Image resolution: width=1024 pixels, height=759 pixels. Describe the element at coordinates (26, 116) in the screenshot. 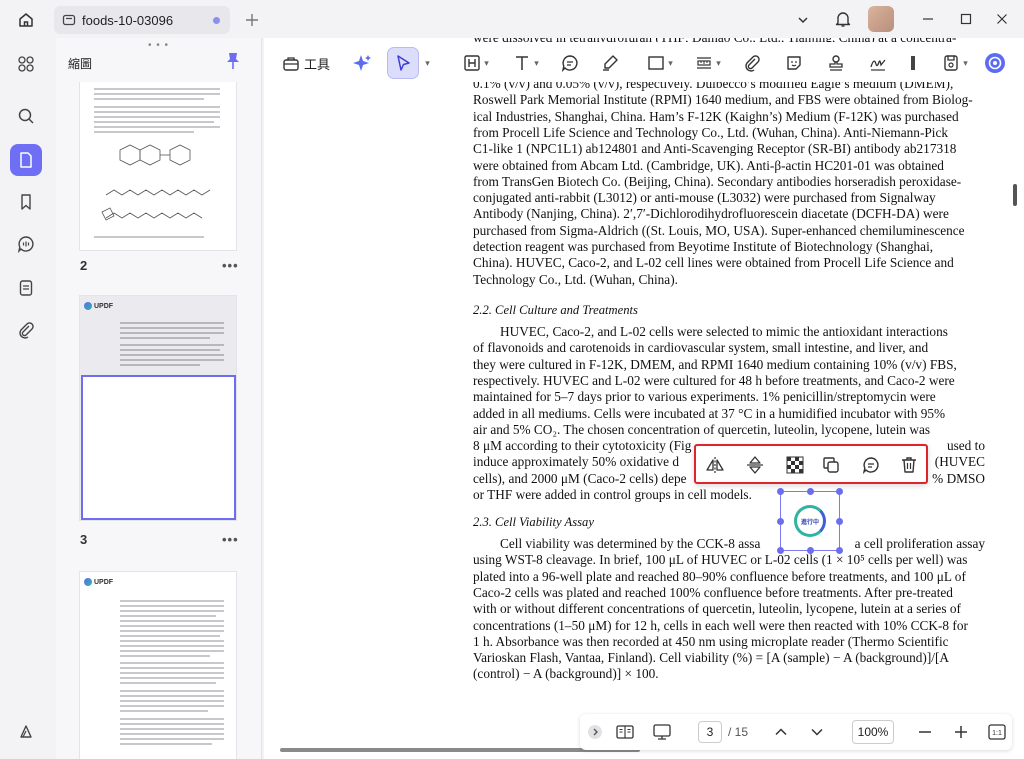

I see `rail-search-button` at that location.